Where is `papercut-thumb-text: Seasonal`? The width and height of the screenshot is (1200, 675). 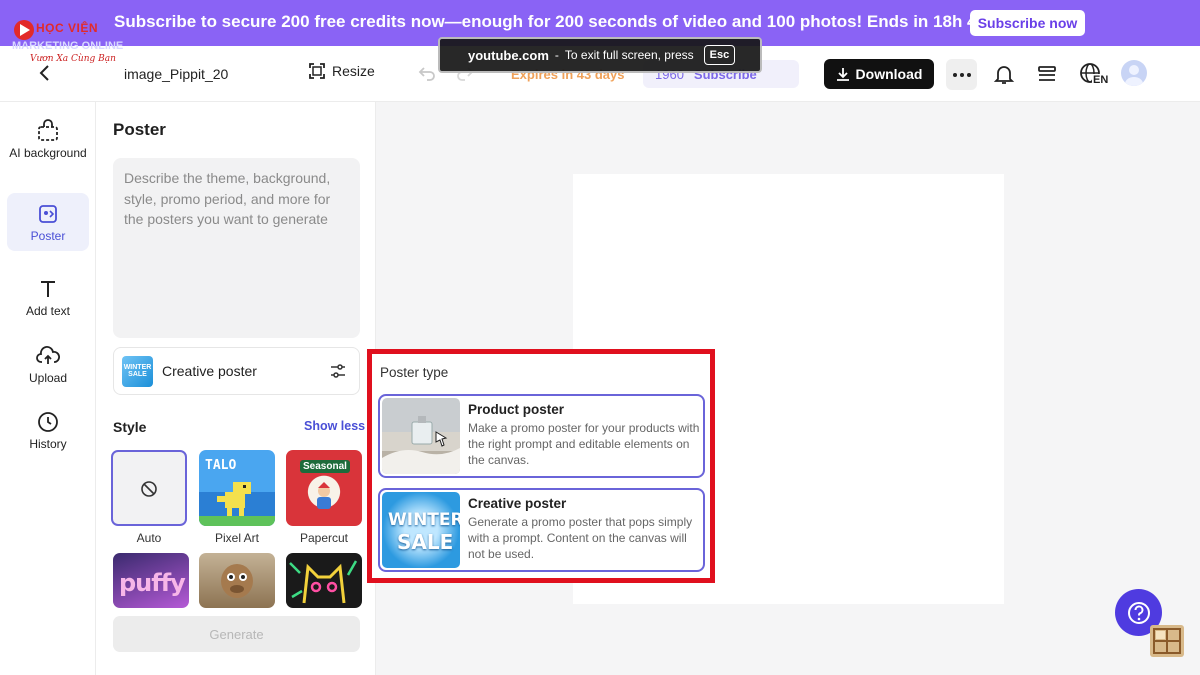 papercut-thumb-text: Seasonal is located at coordinates (325, 466).